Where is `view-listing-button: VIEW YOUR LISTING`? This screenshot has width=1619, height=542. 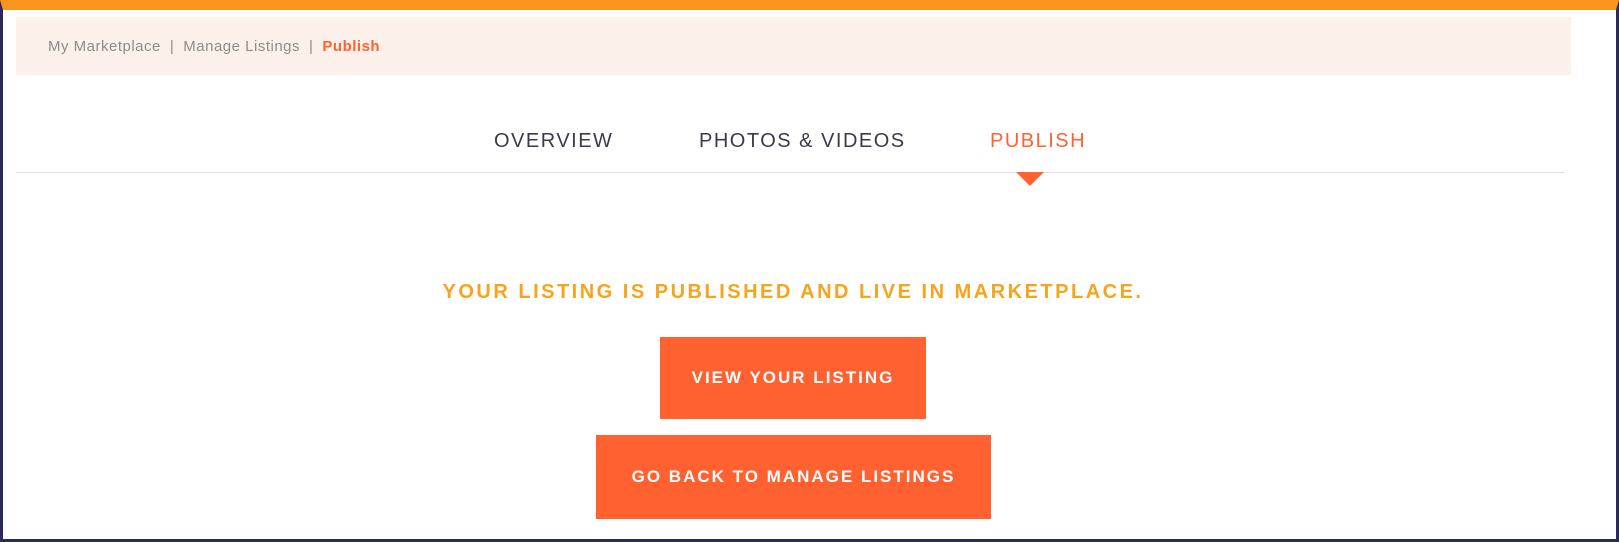
view-listing-button: VIEW YOUR LISTING is located at coordinates (793, 378).